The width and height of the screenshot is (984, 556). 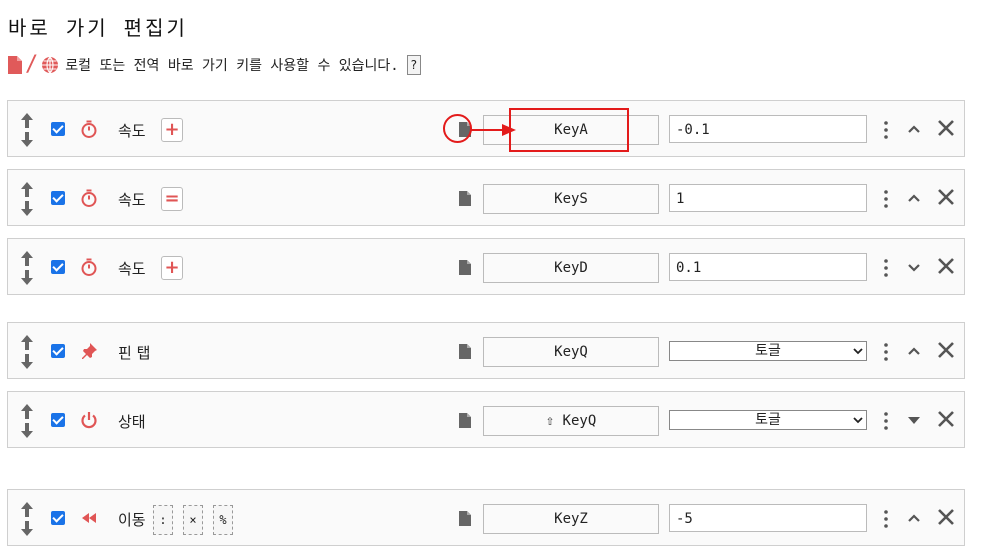 I want to click on page-title: 바로 가기 편집기, so click(x=98, y=28).